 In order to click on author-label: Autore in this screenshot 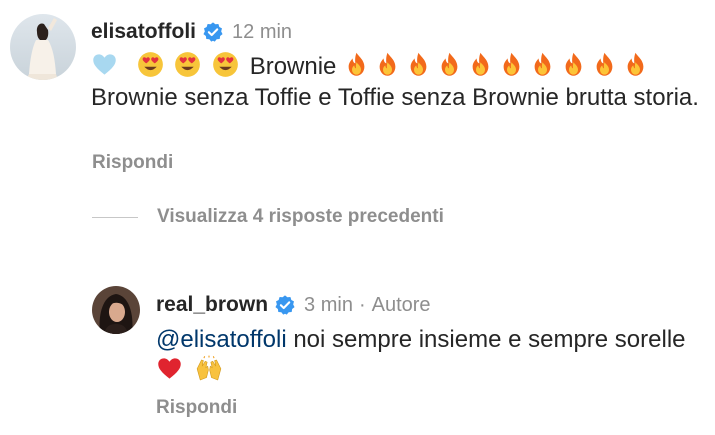, I will do `click(401, 304)`.